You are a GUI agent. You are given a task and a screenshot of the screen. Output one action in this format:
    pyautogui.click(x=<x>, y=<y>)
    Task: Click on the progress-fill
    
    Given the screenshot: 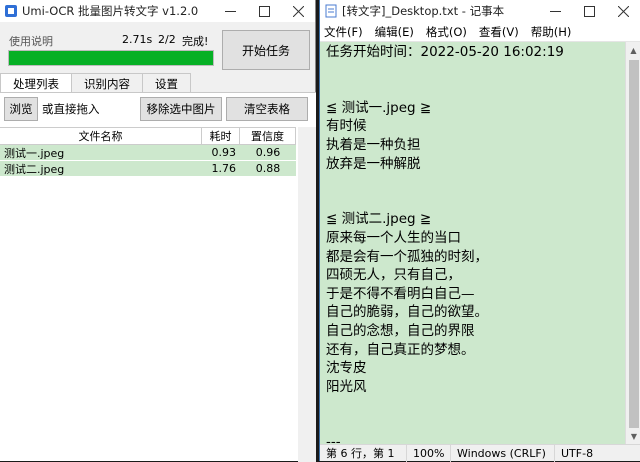 What is the action you would take?
    pyautogui.click(x=111, y=58)
    